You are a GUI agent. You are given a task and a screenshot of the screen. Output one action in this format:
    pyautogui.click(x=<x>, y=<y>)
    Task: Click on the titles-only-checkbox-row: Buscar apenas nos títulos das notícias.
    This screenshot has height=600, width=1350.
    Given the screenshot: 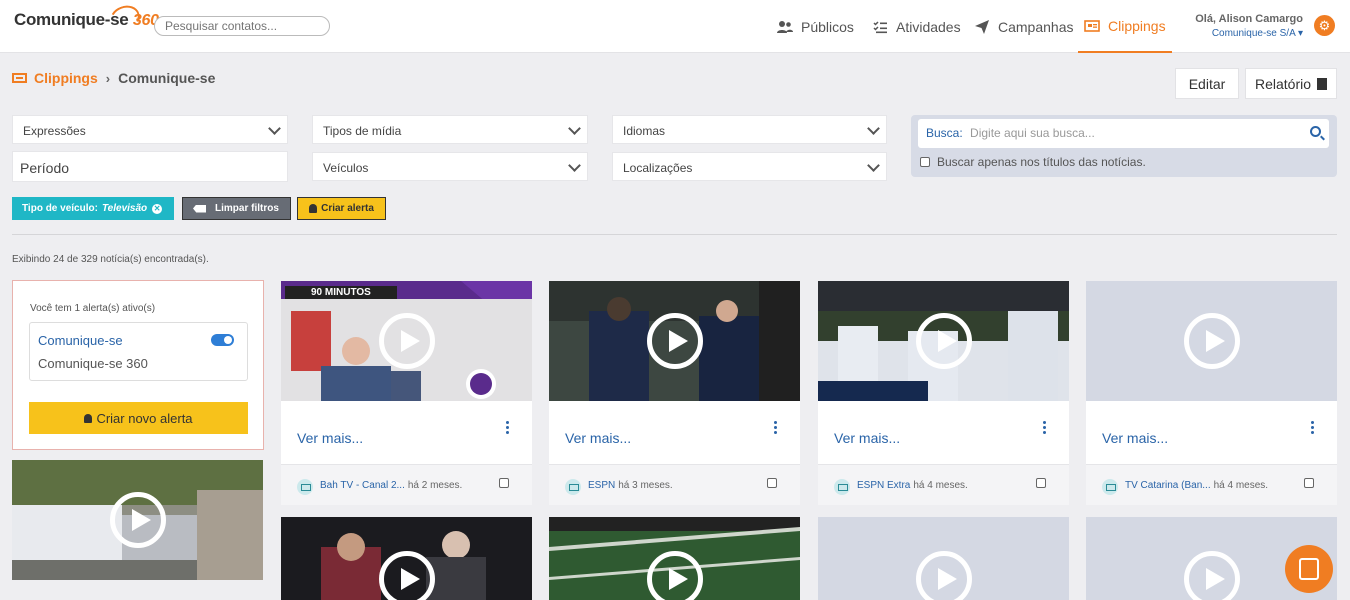 What is the action you would take?
    pyautogui.click(x=1033, y=162)
    